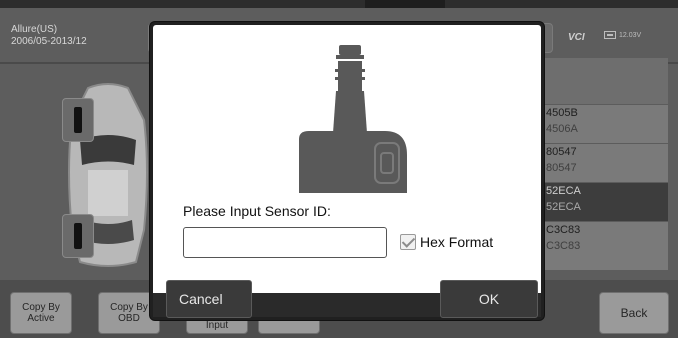 The width and height of the screenshot is (678, 338). I want to click on sensor-id-secondary: 52ECA, so click(563, 207).